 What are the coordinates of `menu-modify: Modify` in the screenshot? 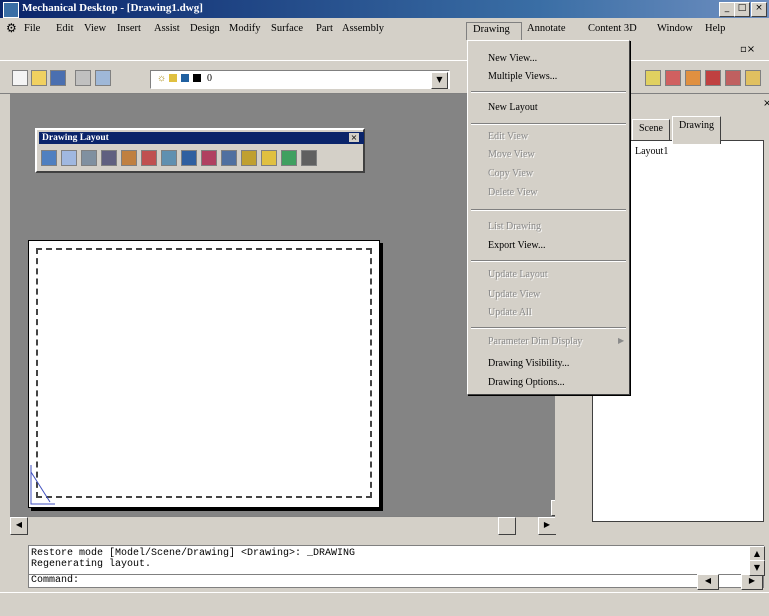 It's located at (245, 28).